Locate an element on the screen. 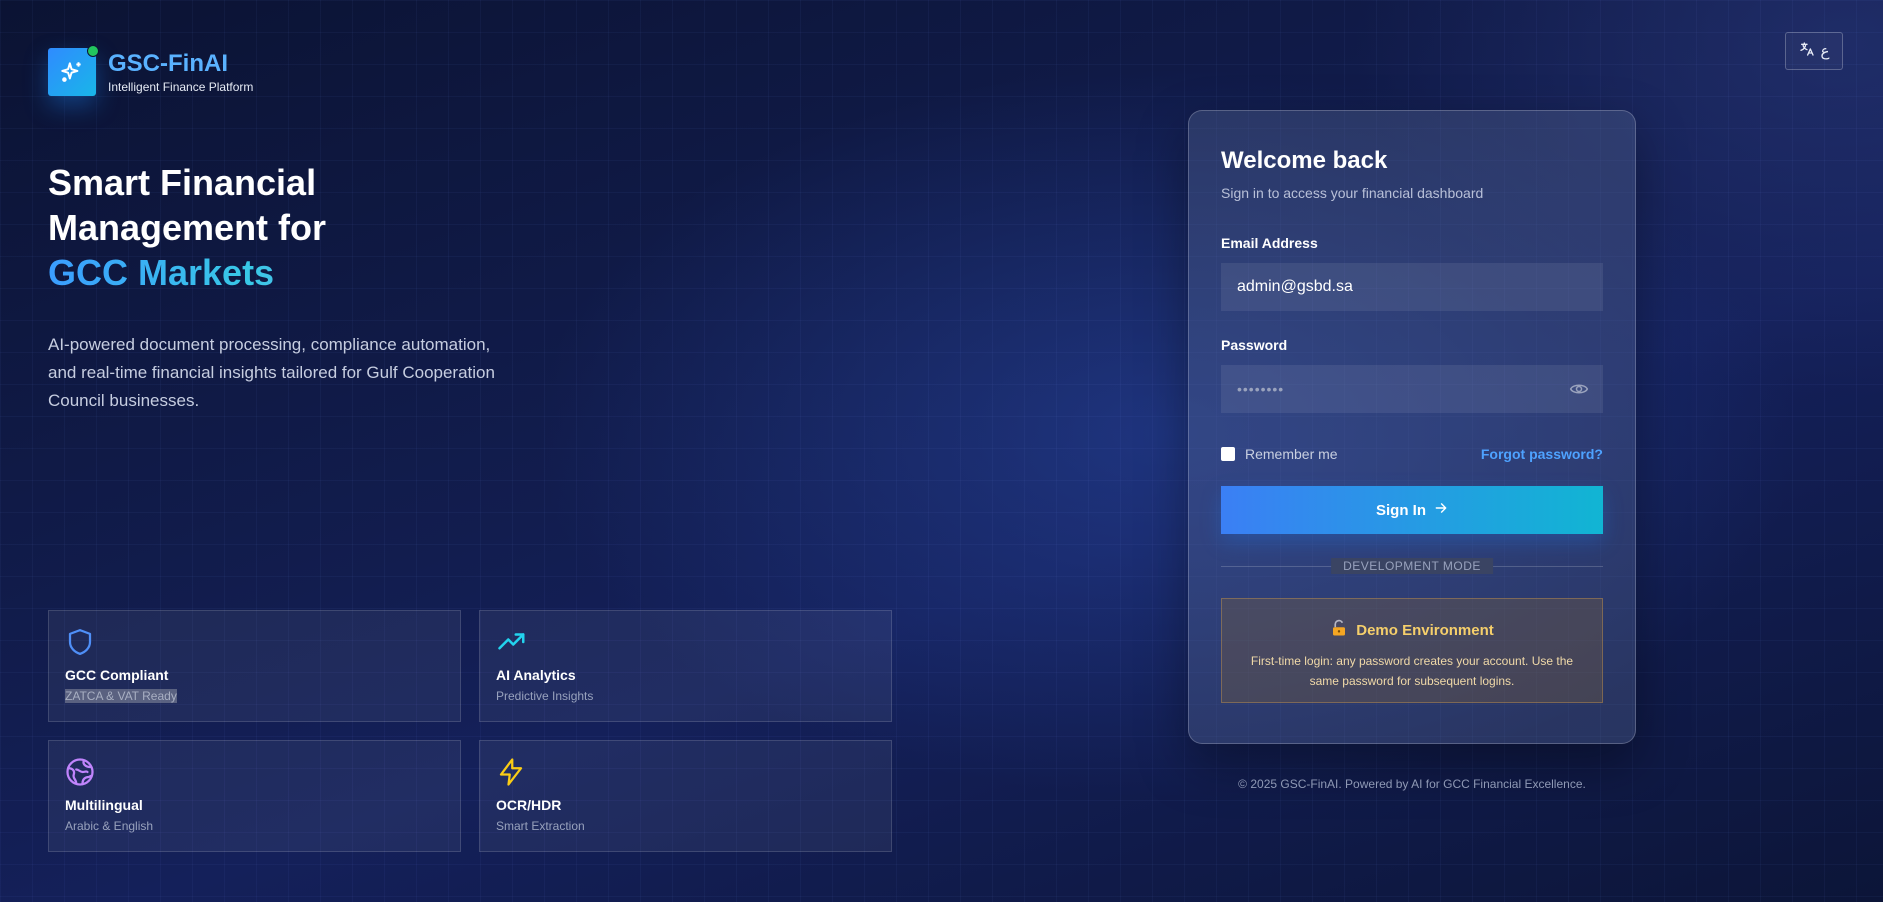 This screenshot has width=1883, height=902. zap-icon is located at coordinates (511, 772).